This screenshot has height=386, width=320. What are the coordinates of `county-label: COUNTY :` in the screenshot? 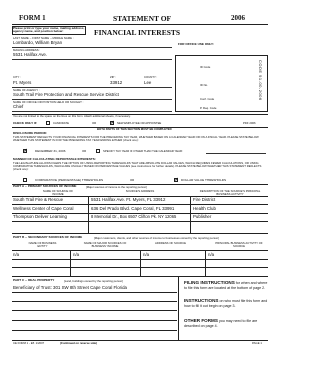 It's located at (151, 77).